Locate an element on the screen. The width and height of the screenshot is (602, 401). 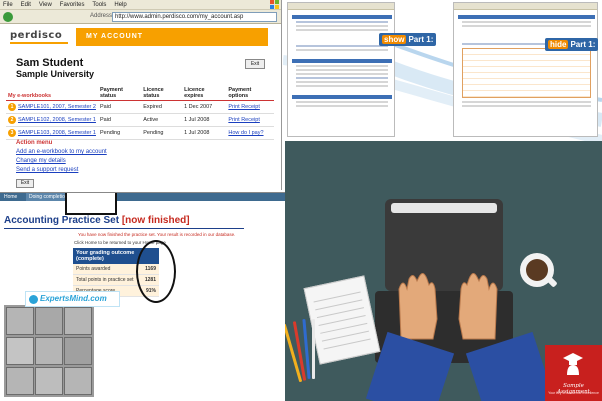
col-payment-status: Payment status is located at coordinates (119, 93).